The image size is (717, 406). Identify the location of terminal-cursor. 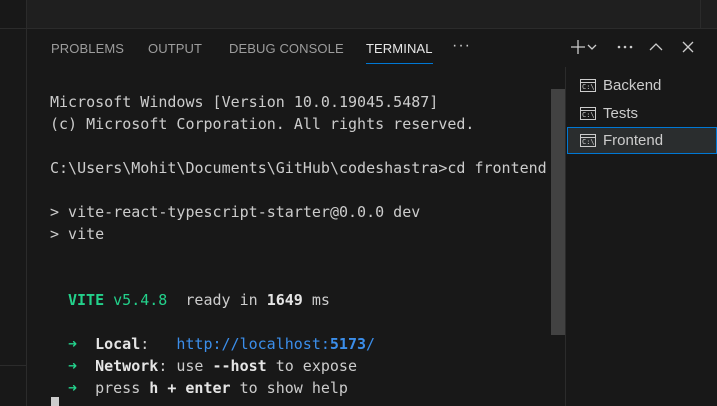
(55, 401).